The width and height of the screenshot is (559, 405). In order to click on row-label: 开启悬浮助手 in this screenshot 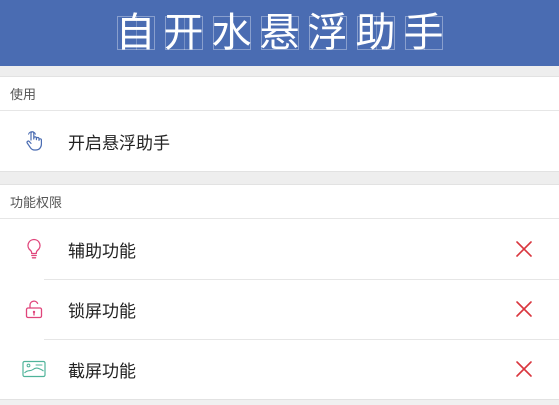, I will do `click(119, 143)`.